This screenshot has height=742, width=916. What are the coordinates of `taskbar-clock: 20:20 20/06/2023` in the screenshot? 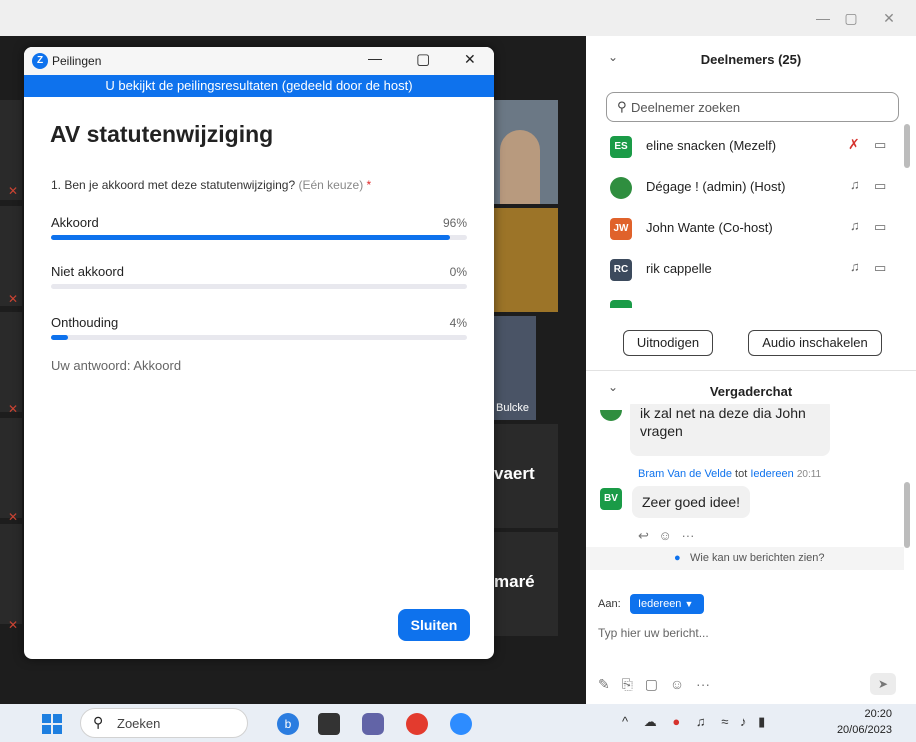 It's located at (856, 722).